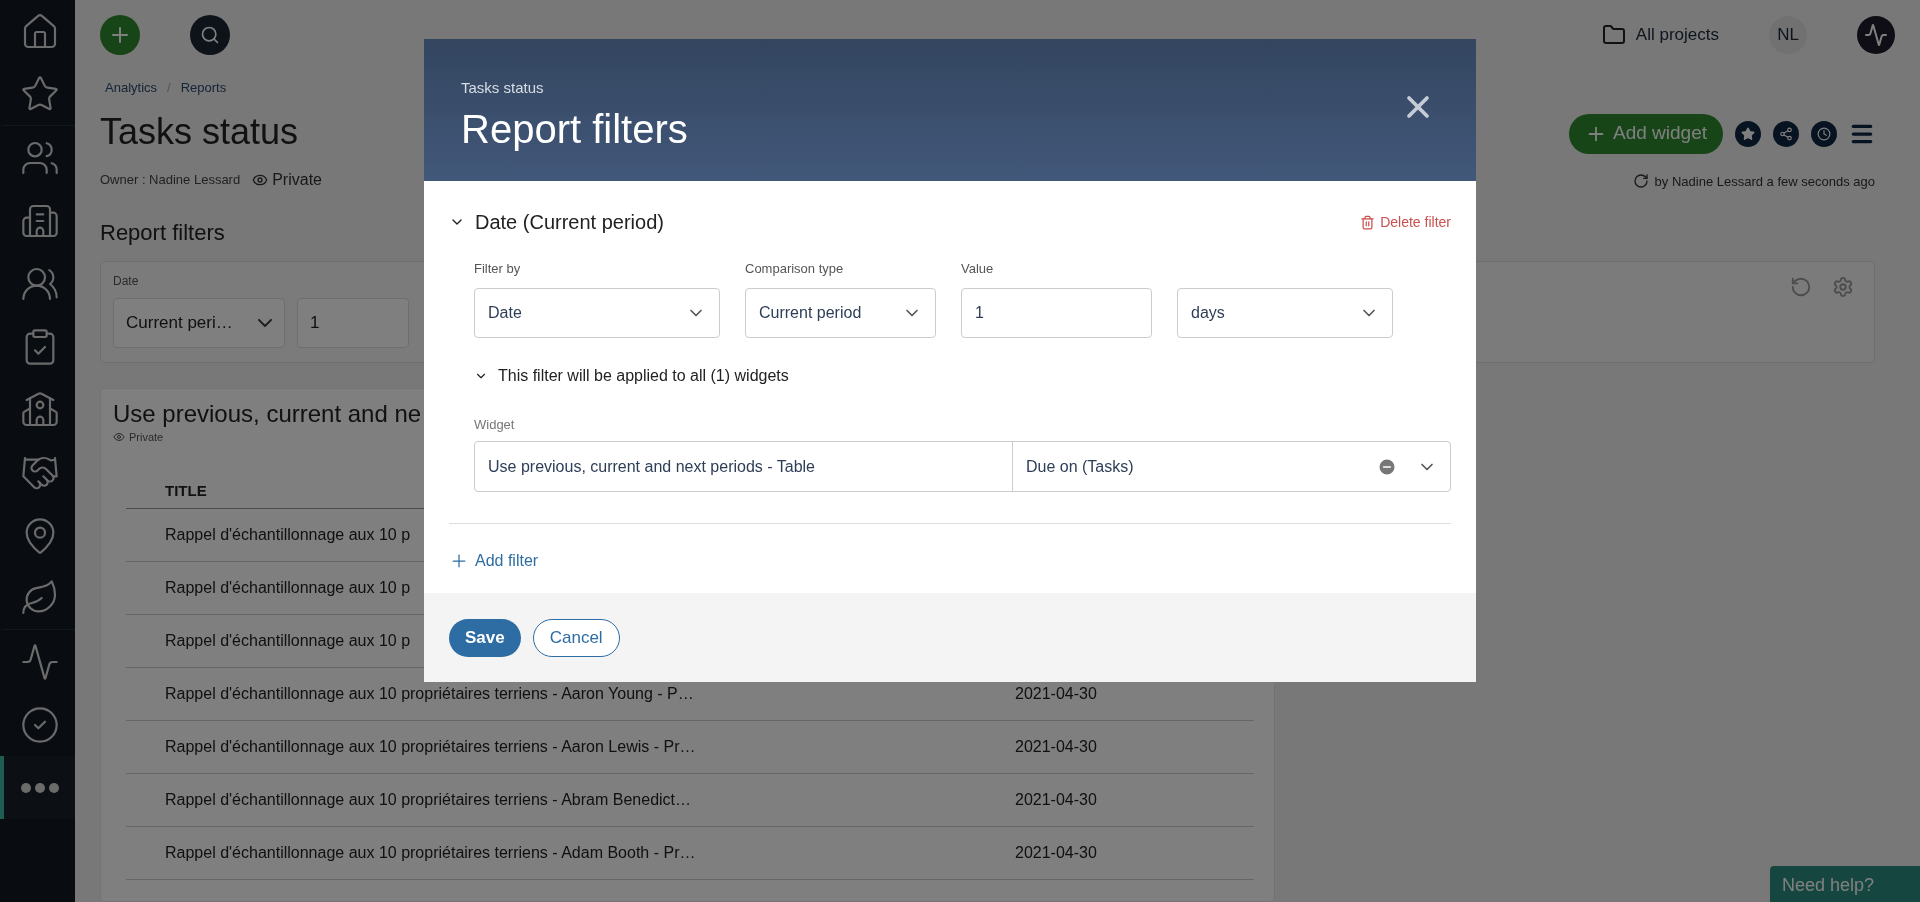 The width and height of the screenshot is (1920, 902). I want to click on add-filter-button: Add filter, so click(494, 561).